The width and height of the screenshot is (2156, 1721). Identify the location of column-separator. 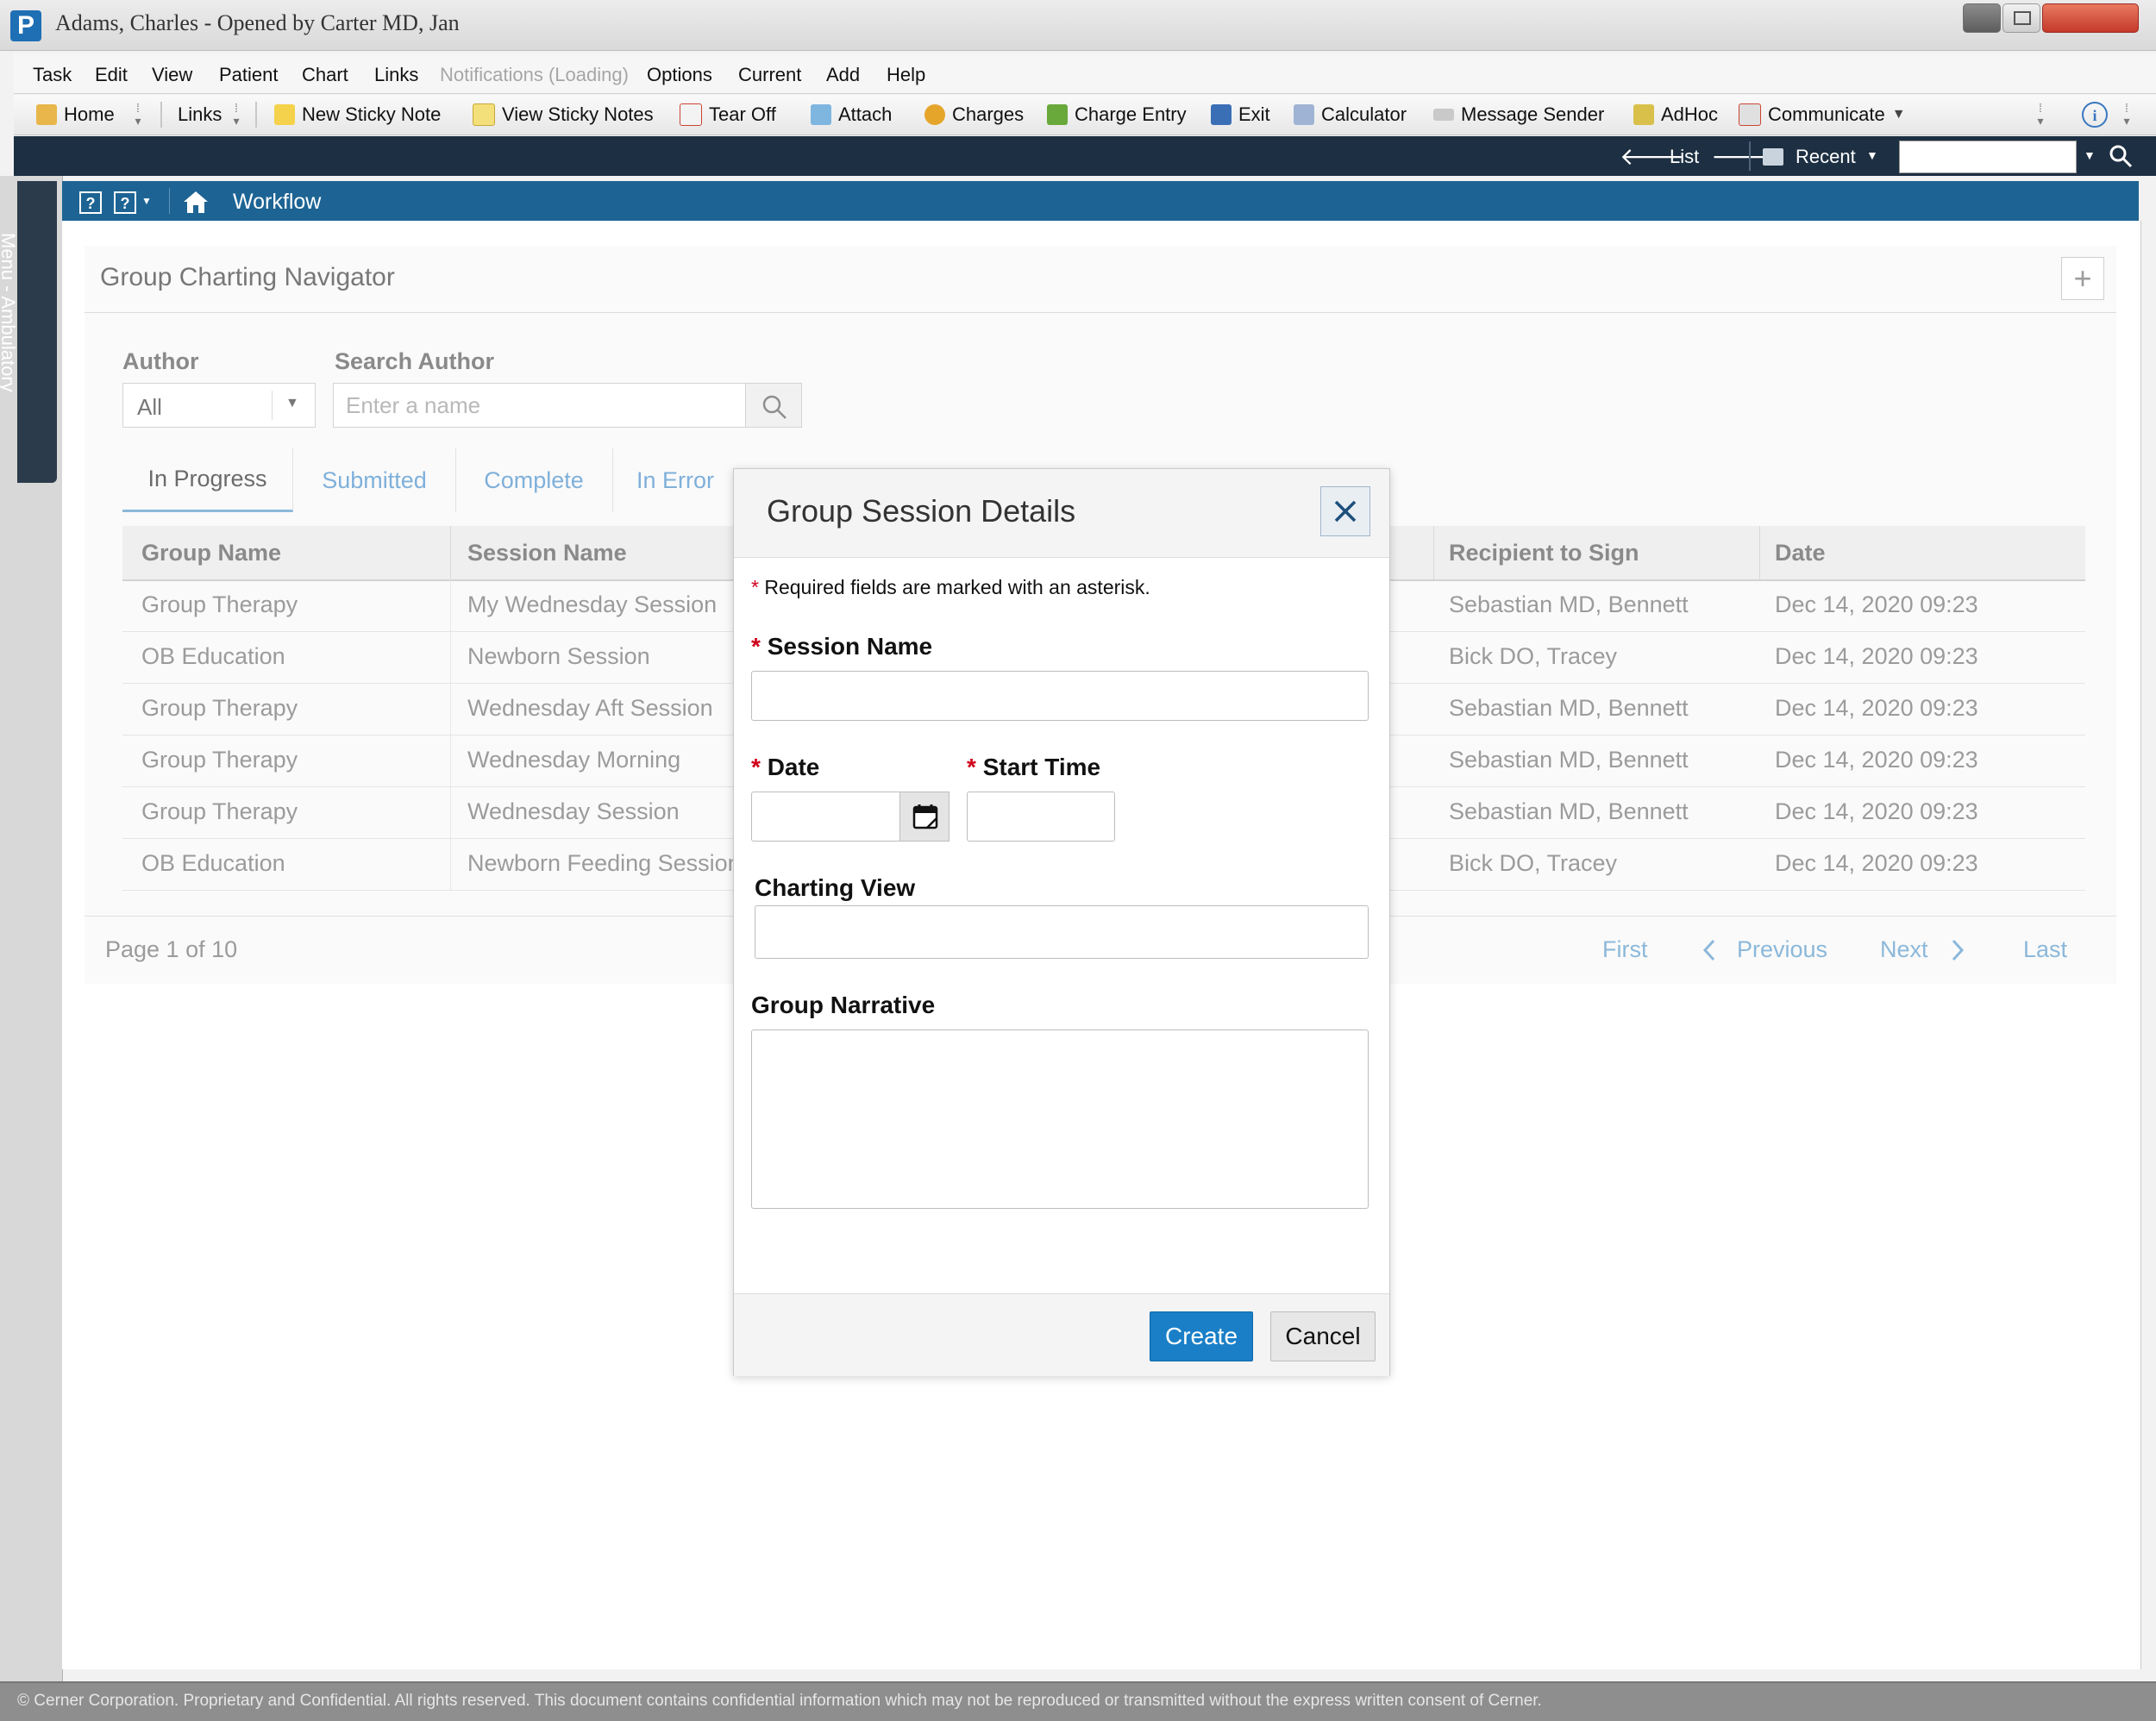
(450, 864).